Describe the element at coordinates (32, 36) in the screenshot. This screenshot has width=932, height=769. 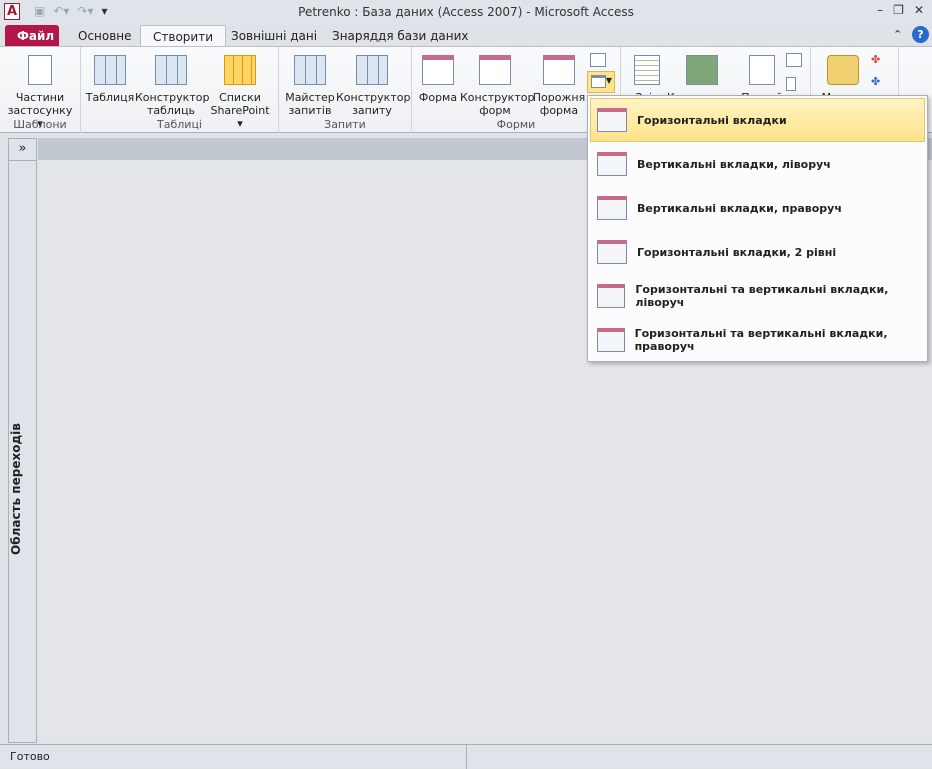
I see `tab-file: Файл` at that location.